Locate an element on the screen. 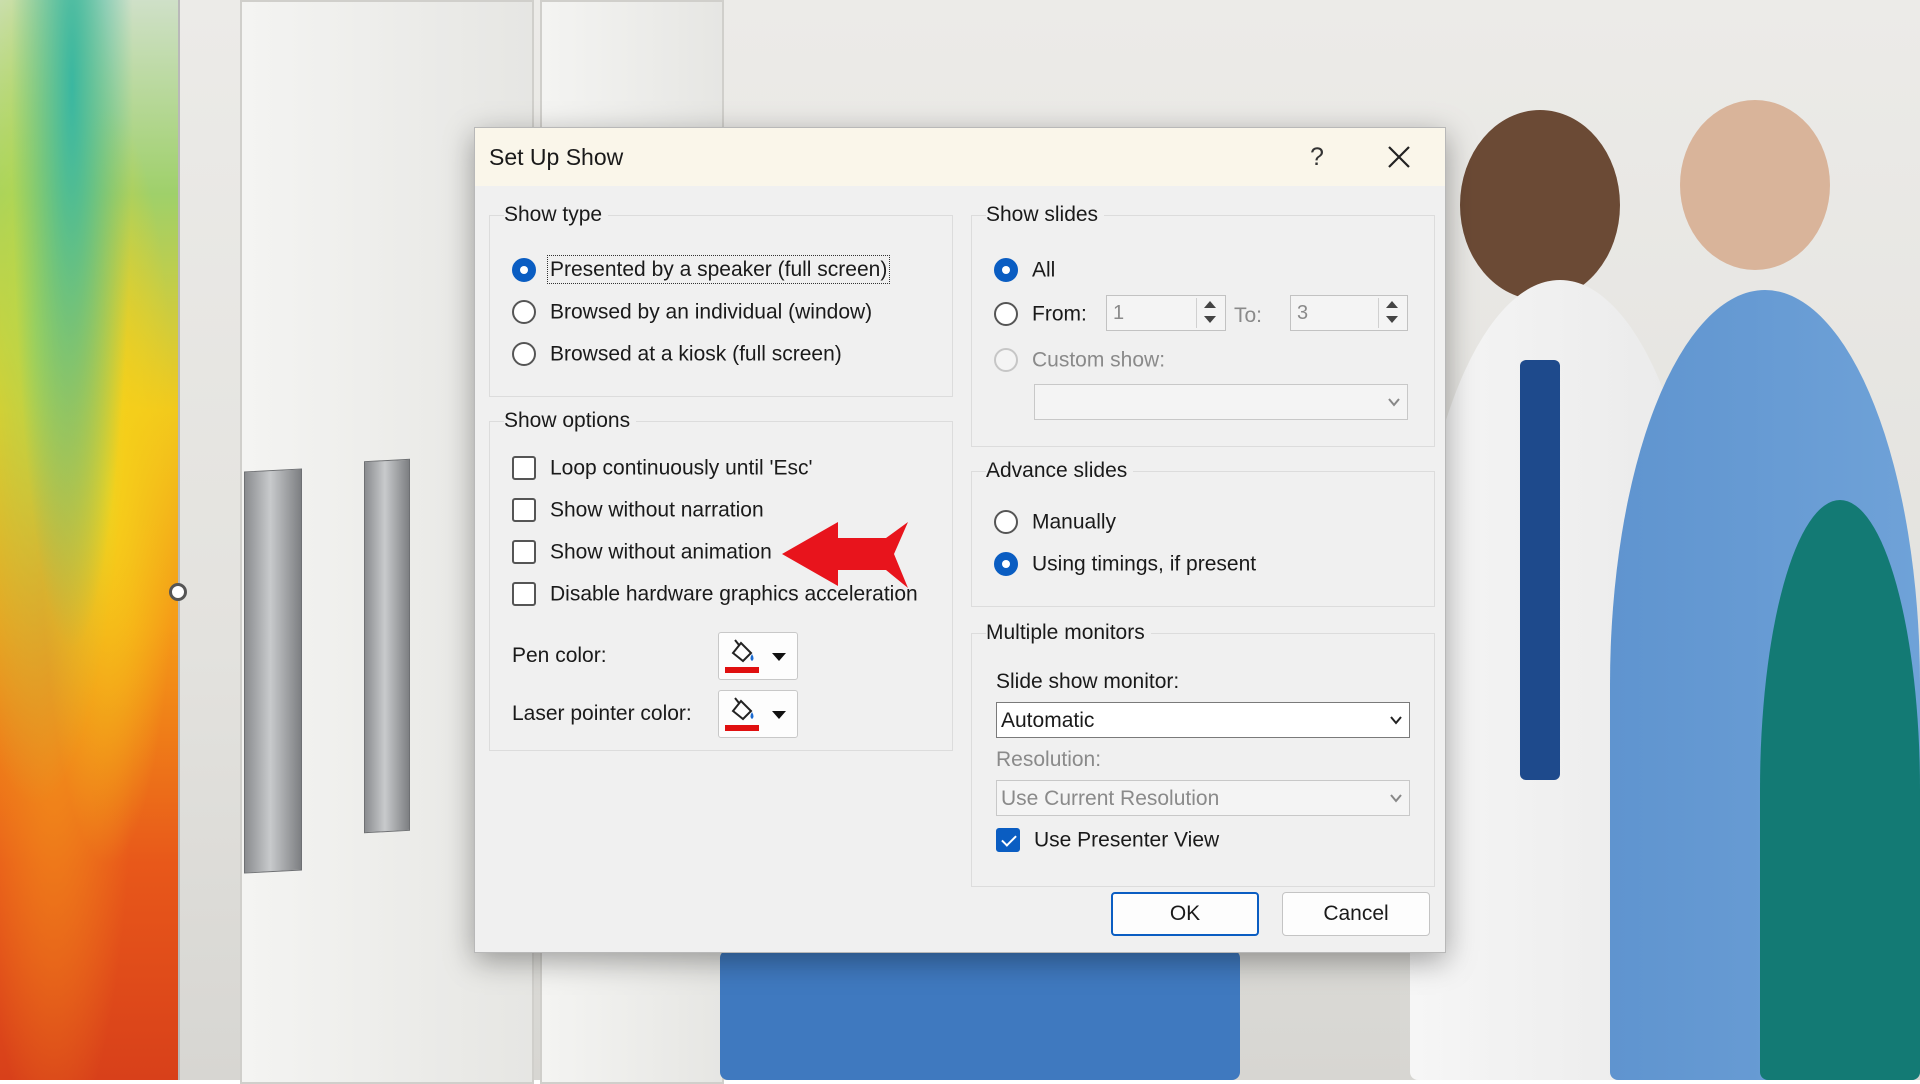 Image resolution: width=1920 pixels, height=1084 pixels. radio-label: Using timings, if present is located at coordinates (1144, 564).